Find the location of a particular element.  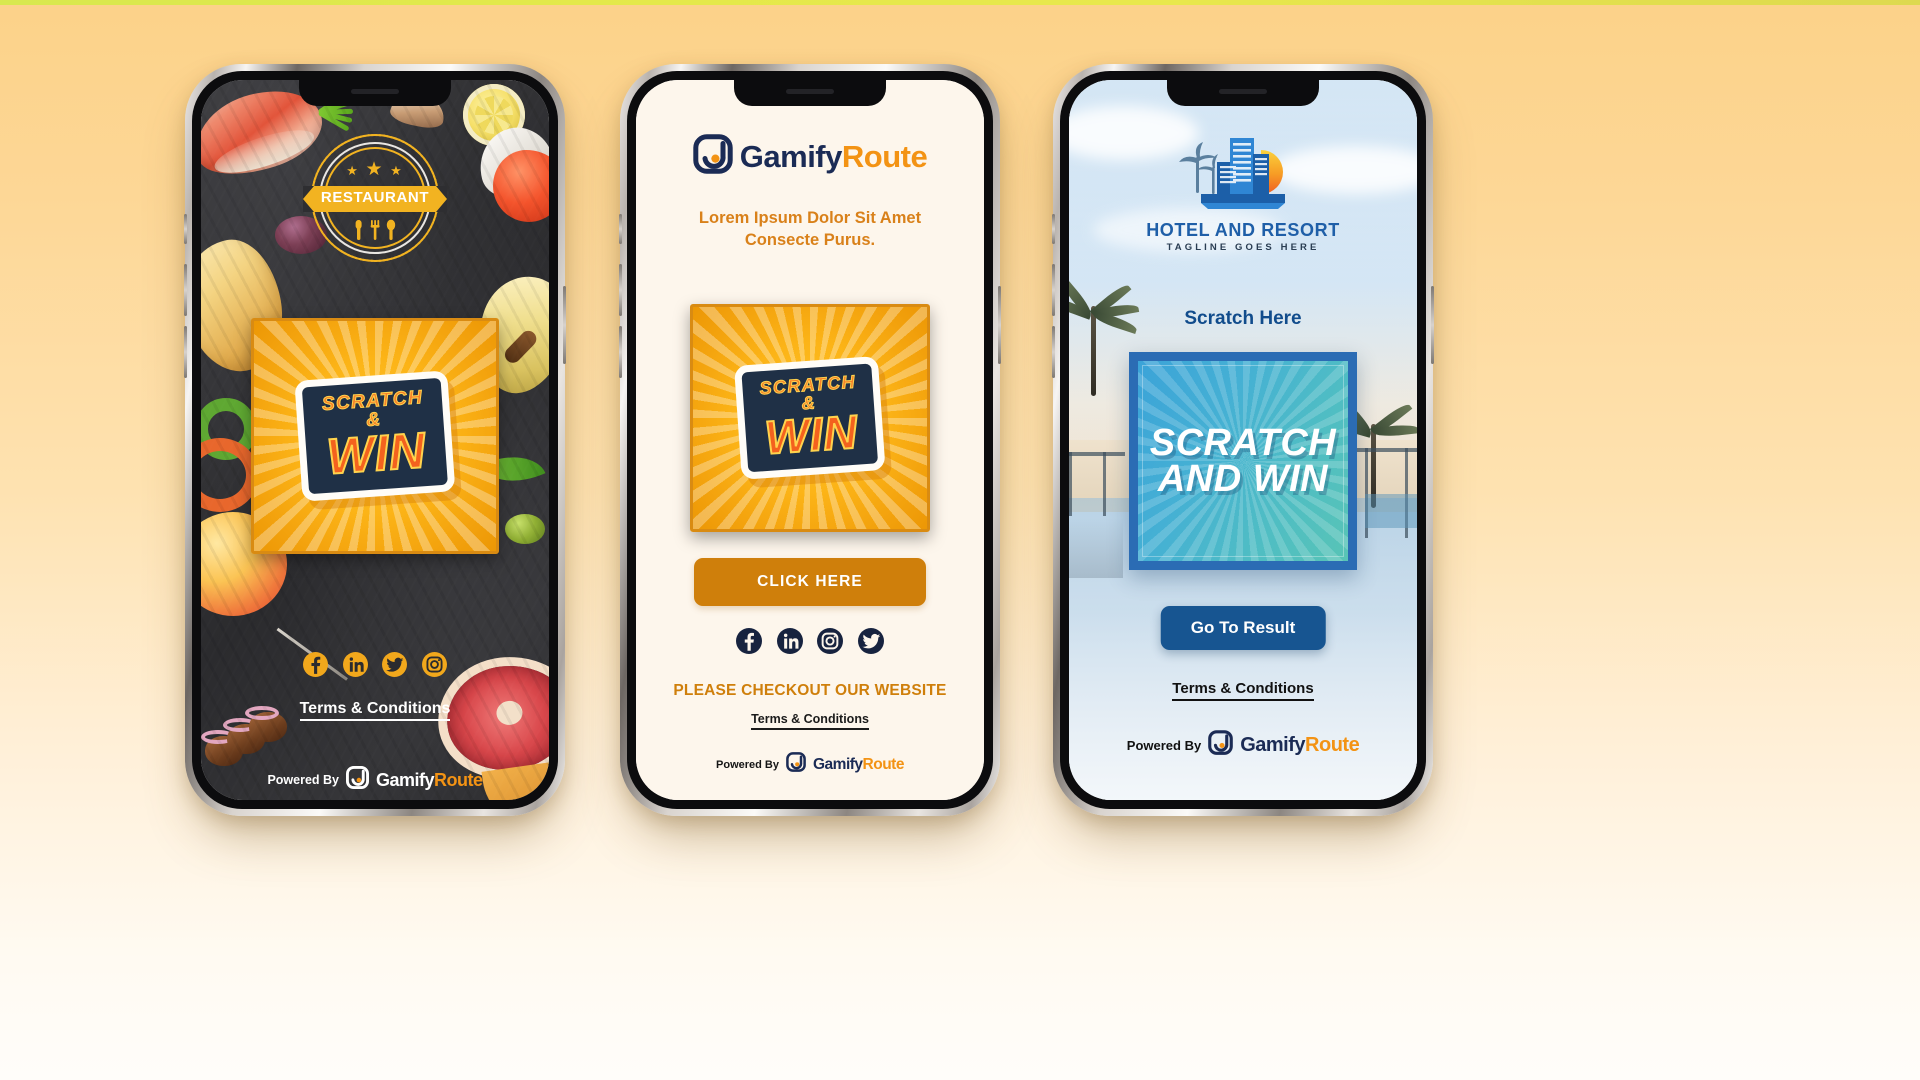

phone3-terms-link: Terms & Conditions is located at coordinates (1243, 690).